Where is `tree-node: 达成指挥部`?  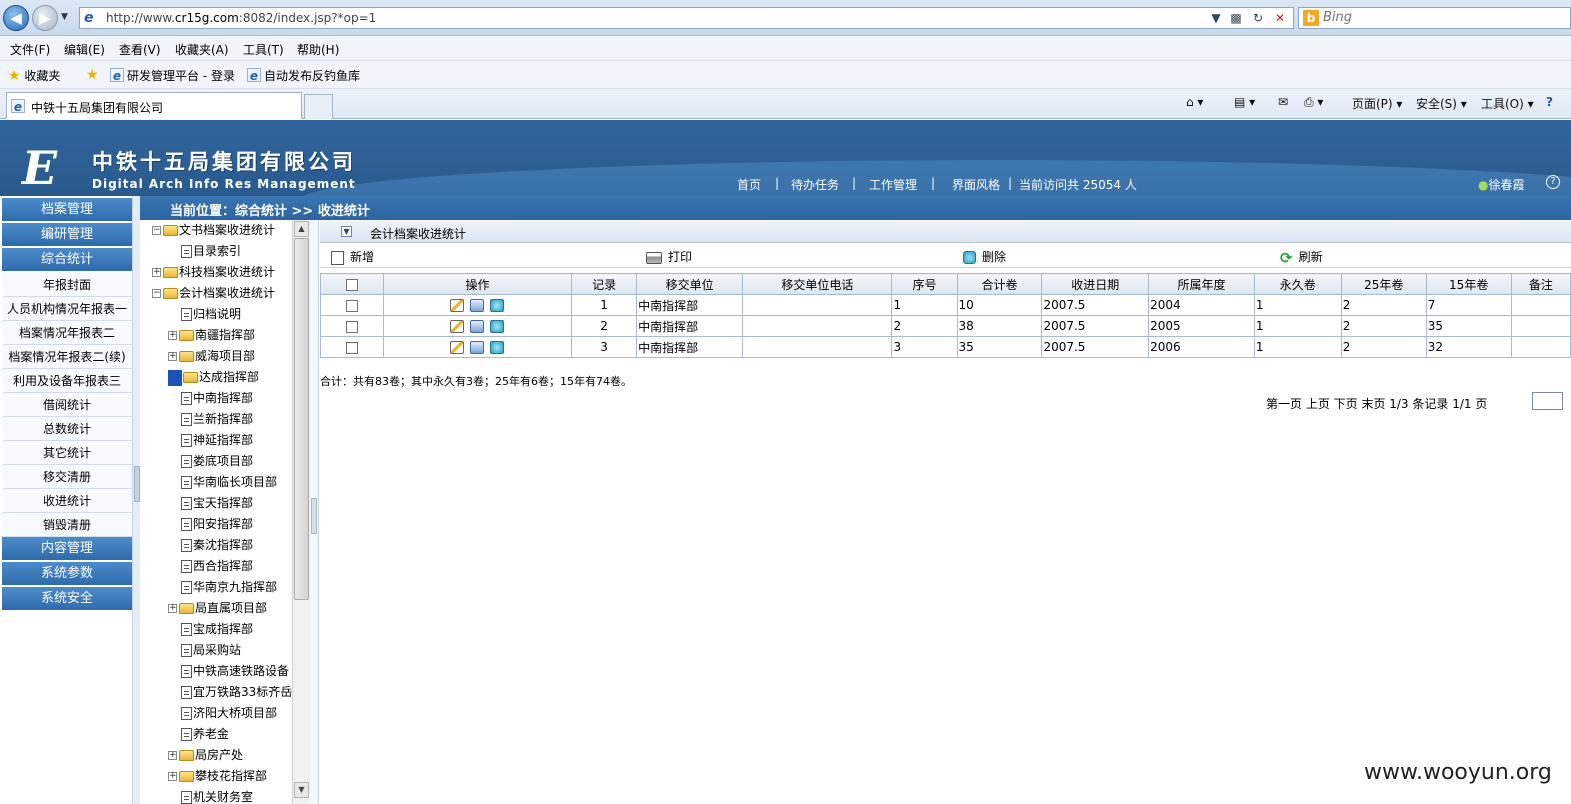 tree-node: 达成指挥部 is located at coordinates (213, 377).